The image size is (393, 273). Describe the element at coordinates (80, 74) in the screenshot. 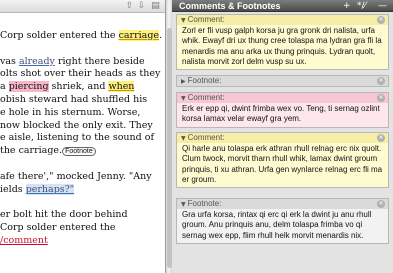

I see `text-run: olts shot over their heads as they` at that location.